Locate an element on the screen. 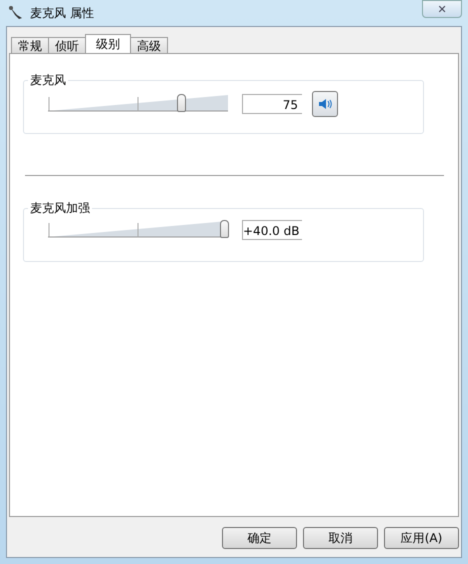 Image resolution: width=468 pixels, height=564 pixels. dialog-button: 确定 is located at coordinates (259, 538).